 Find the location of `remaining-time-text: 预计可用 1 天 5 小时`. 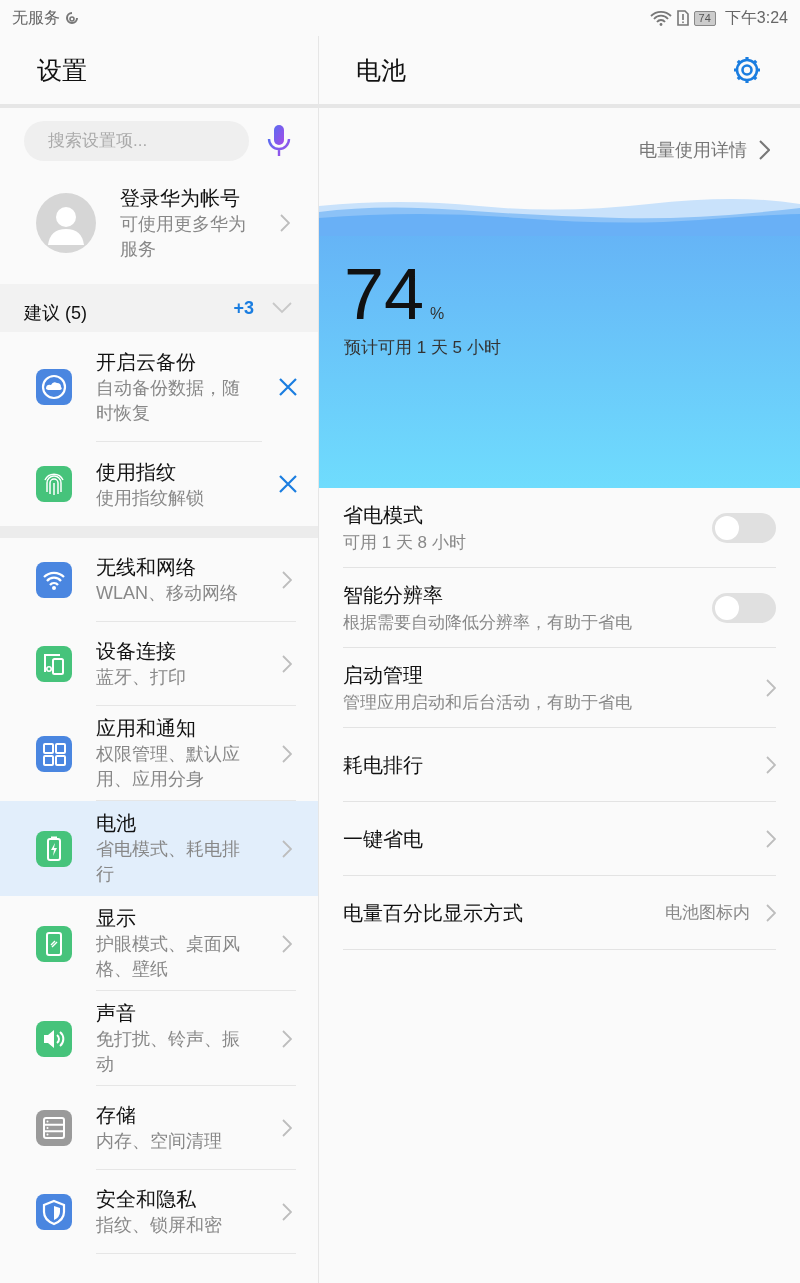

remaining-time-text: 预计可用 1 天 5 小时 is located at coordinates (423, 348).